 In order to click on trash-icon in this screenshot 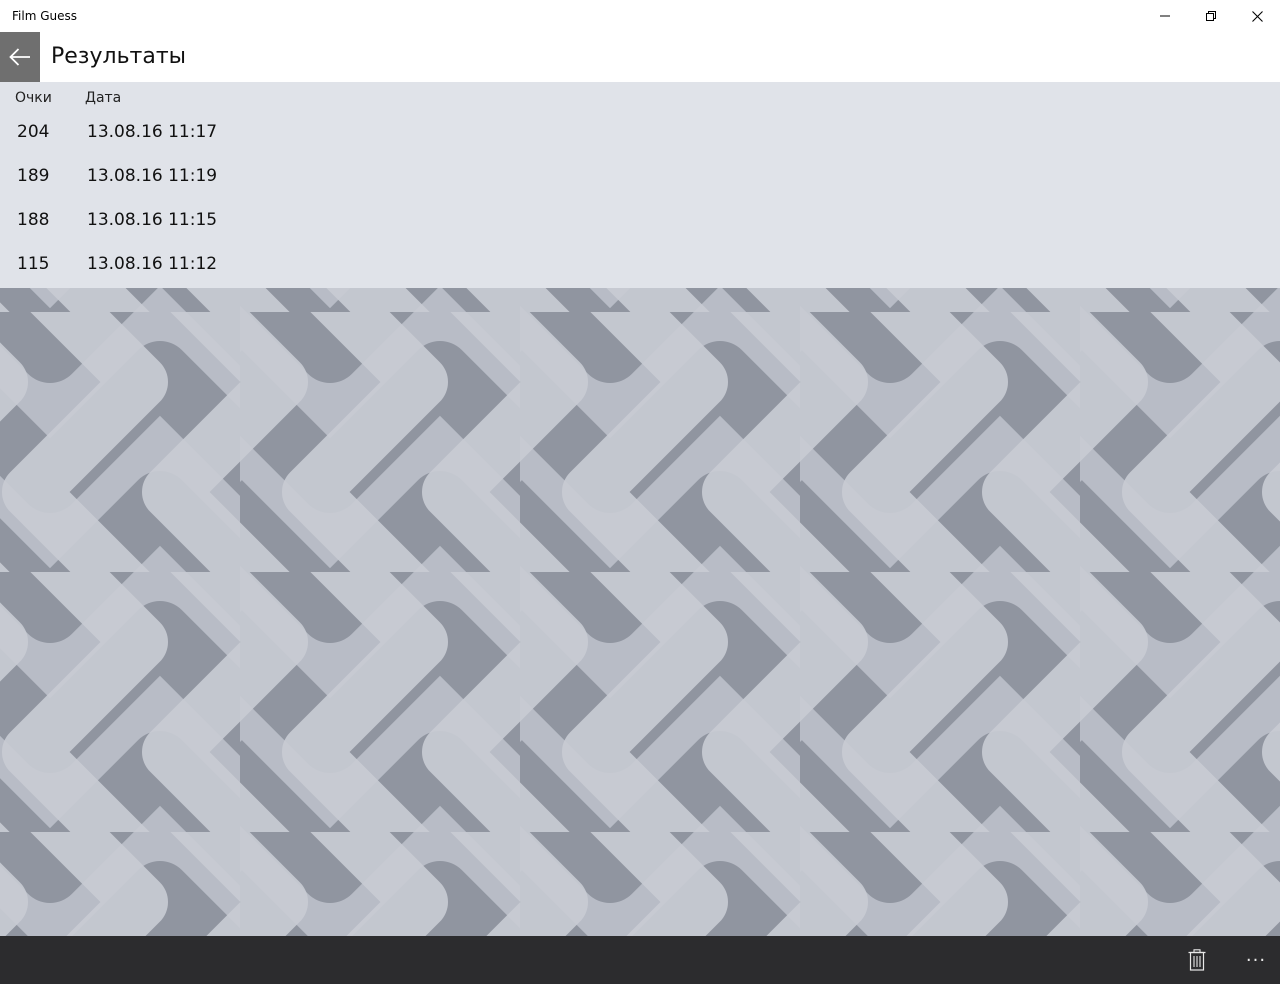, I will do `click(1197, 960)`.